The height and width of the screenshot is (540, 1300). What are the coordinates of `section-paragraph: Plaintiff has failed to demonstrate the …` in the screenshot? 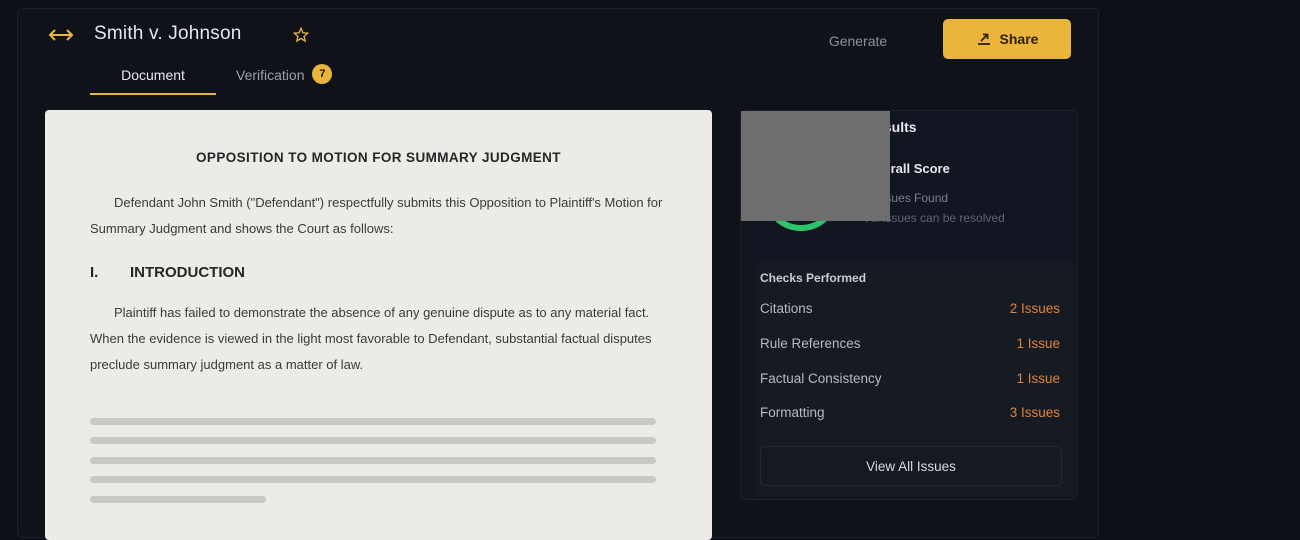 It's located at (371, 338).